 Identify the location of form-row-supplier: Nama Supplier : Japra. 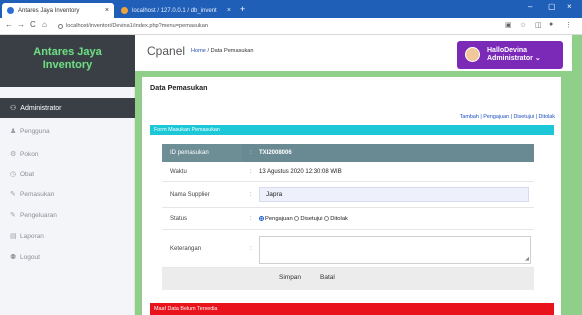
(348, 195).